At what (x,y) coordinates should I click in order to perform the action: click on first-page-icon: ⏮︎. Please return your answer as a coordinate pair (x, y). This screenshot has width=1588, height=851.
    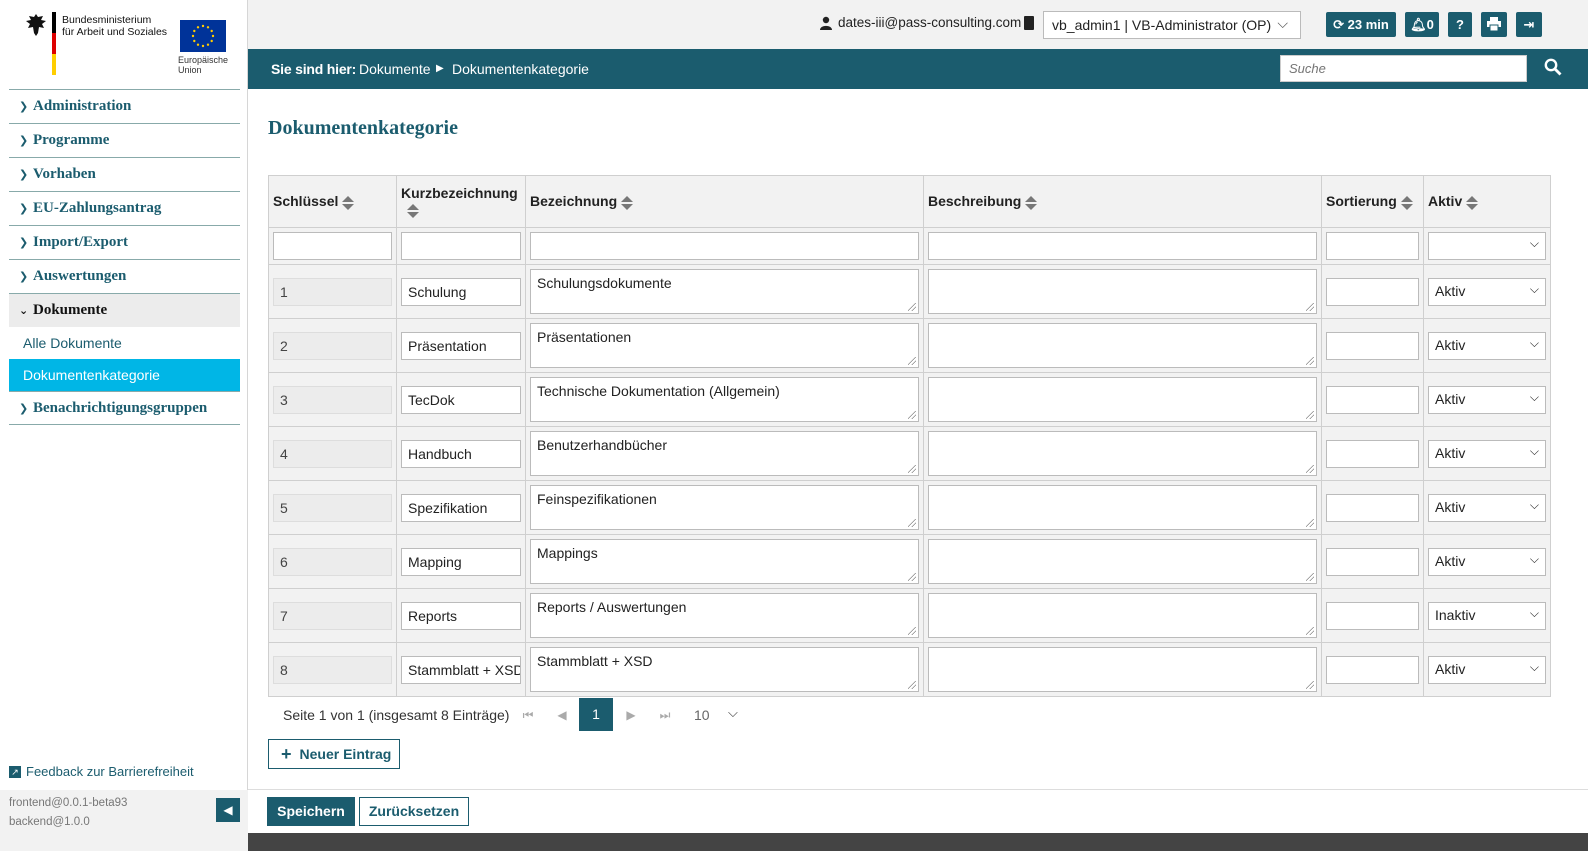
    Looking at the image, I should click on (528, 715).